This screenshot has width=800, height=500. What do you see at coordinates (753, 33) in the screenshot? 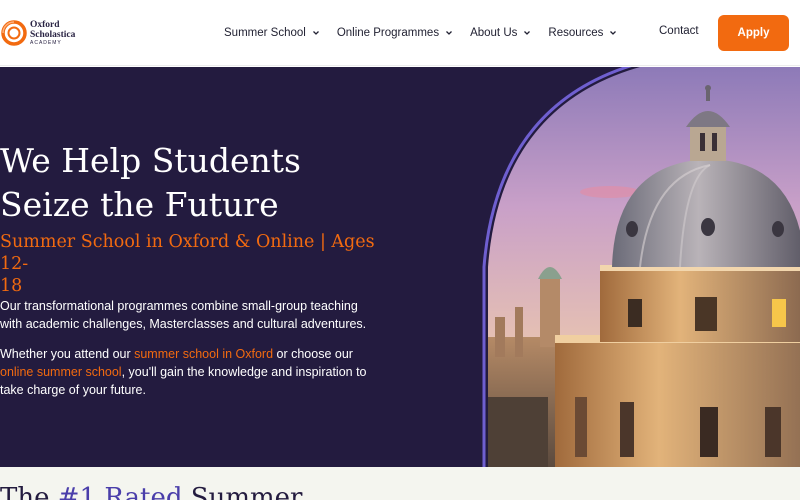
I see `apply-button: Apply` at bounding box center [753, 33].